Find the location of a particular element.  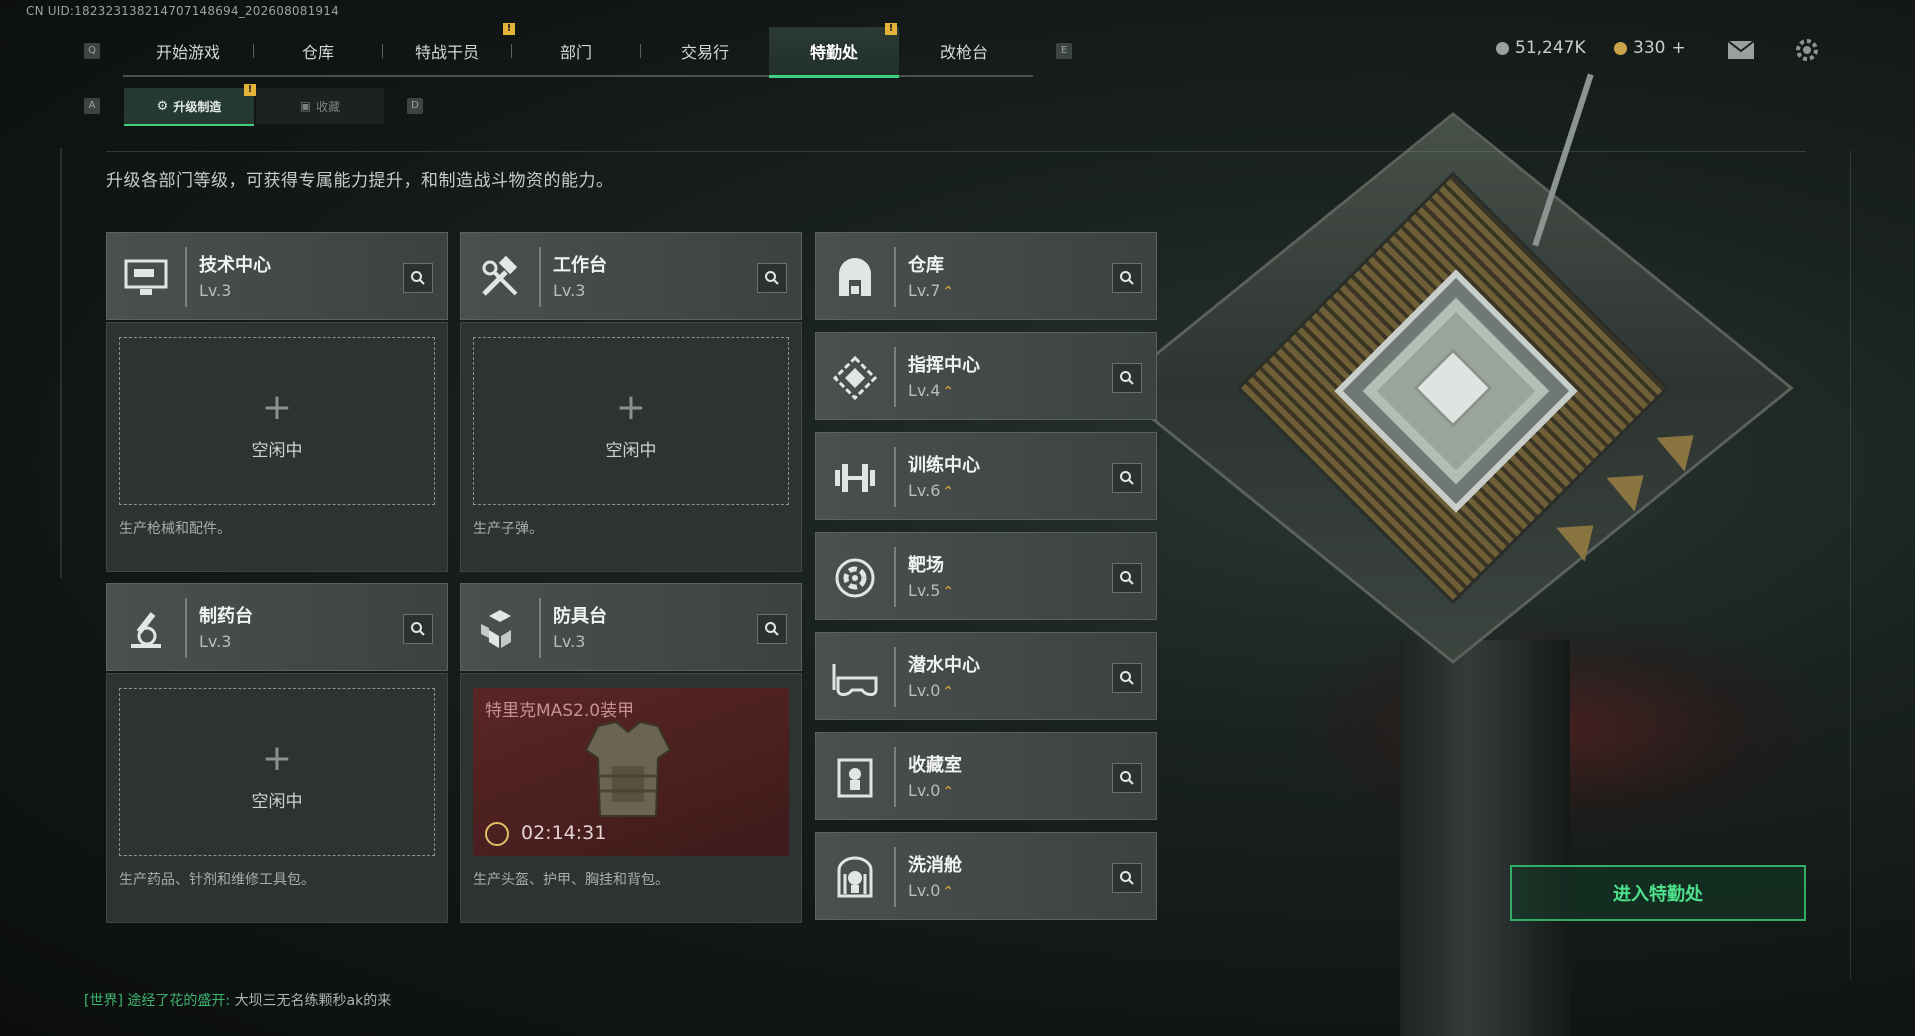

facility-level: Lv.5 is located at coordinates (924, 590).